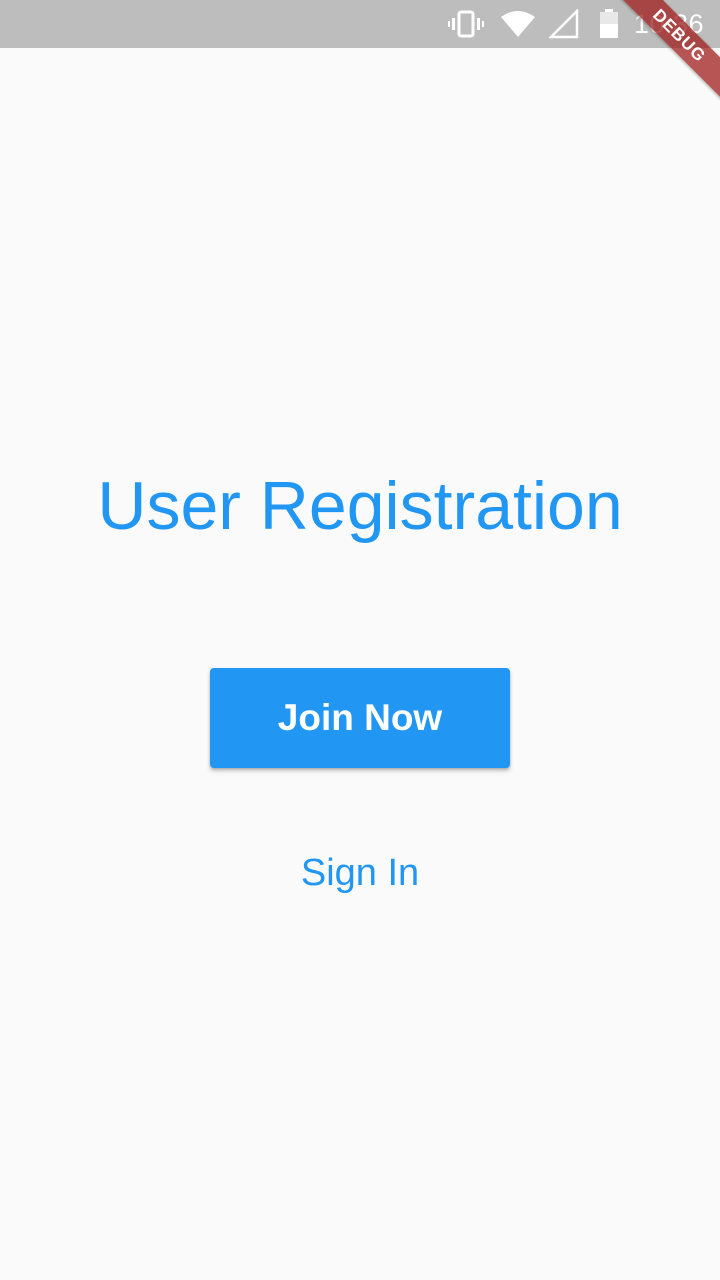  Describe the element at coordinates (360, 718) in the screenshot. I see `join-now-button: Join Now` at that location.